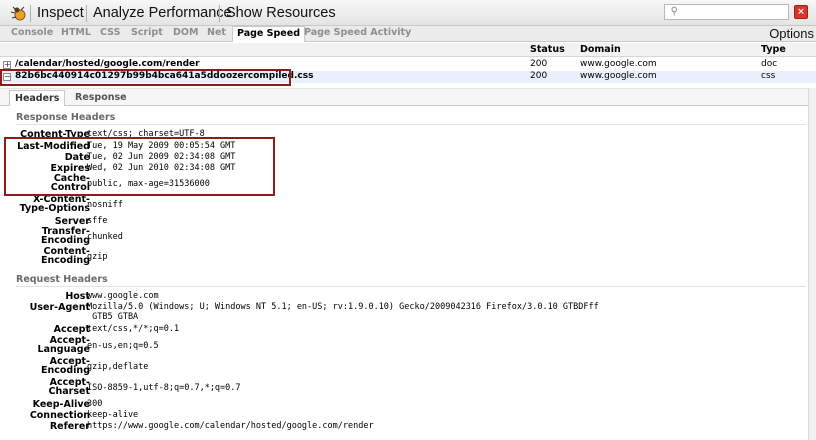 Image resolution: width=816 pixels, height=440 pixels. Describe the element at coordinates (123, 296) in the screenshot. I see `header-value: www.google.com` at that location.